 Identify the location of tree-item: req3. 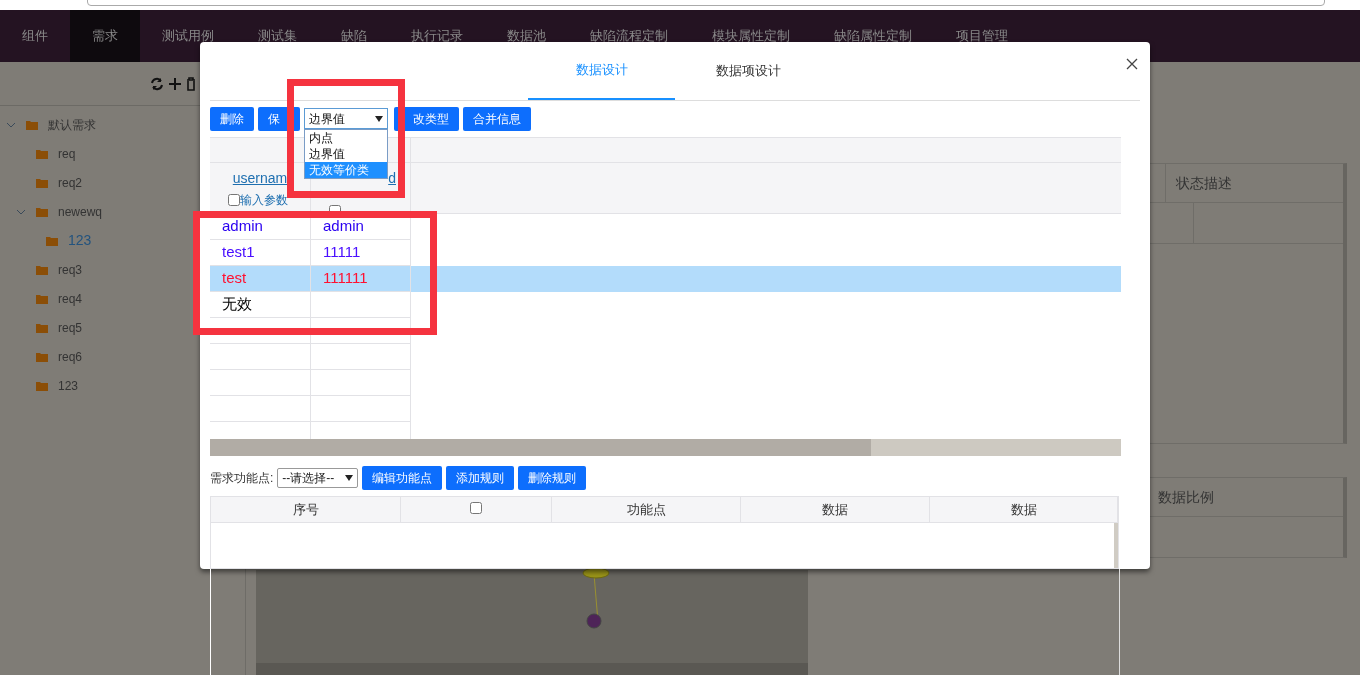
(70, 269).